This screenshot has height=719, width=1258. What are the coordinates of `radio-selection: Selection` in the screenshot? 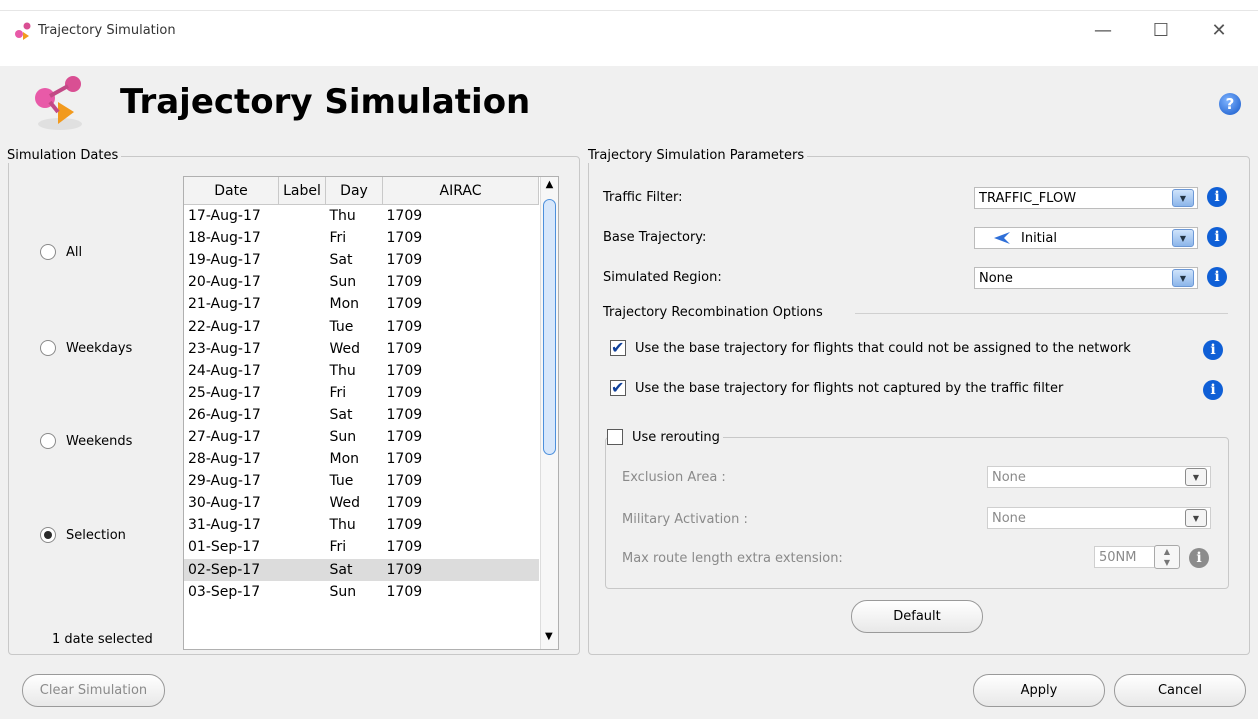 It's located at (83, 535).